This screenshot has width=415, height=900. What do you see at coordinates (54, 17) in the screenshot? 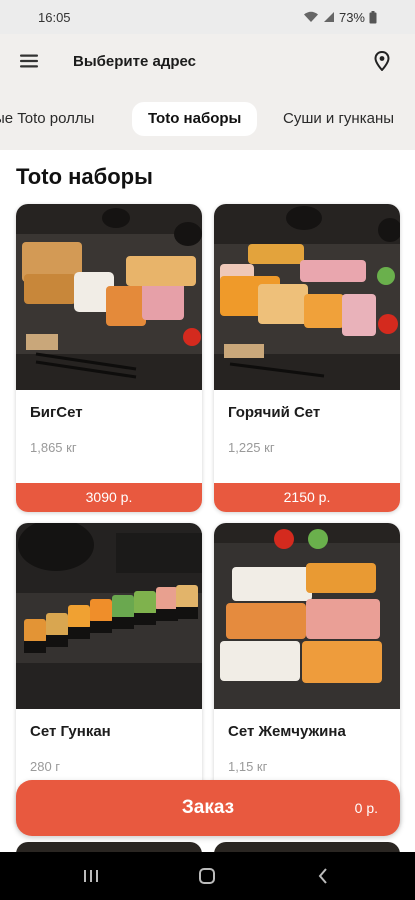
I see `status-time: 16:05` at bounding box center [54, 17].